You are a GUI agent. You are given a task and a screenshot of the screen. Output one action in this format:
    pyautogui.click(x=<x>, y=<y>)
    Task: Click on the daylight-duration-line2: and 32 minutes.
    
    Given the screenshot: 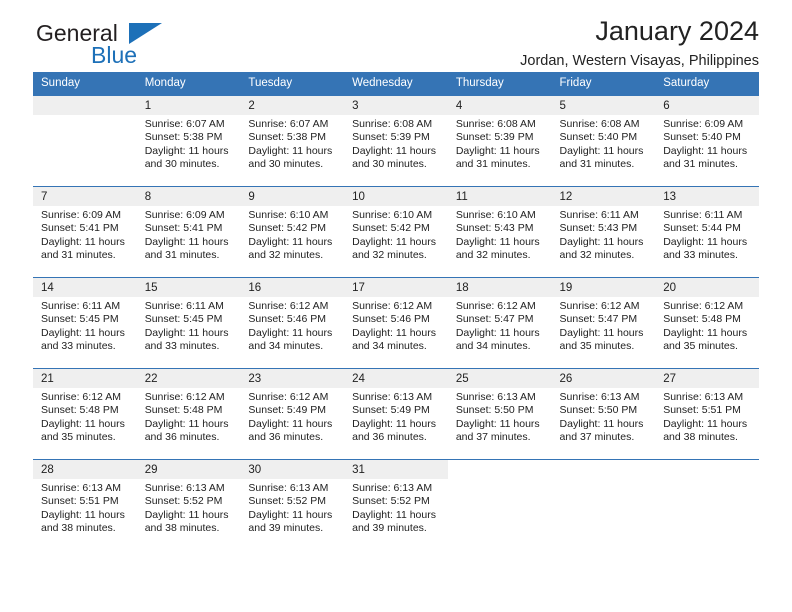 What is the action you would take?
    pyautogui.click(x=493, y=255)
    